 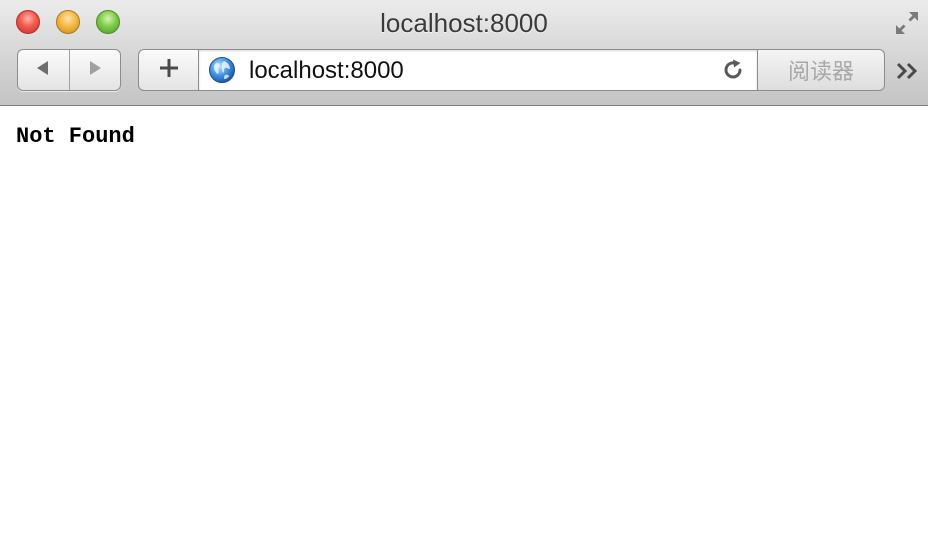 What do you see at coordinates (222, 70) in the screenshot?
I see `globe-icon` at bounding box center [222, 70].